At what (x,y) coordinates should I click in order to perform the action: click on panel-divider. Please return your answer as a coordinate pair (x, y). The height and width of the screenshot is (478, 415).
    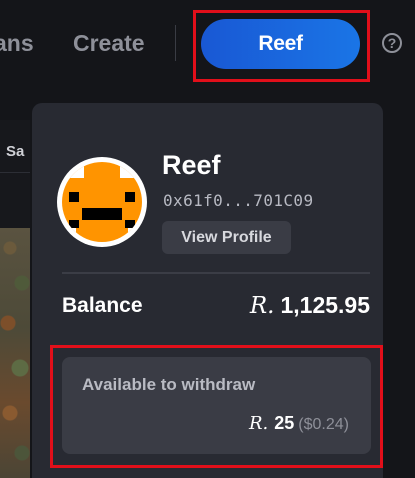
    Looking at the image, I should click on (216, 273).